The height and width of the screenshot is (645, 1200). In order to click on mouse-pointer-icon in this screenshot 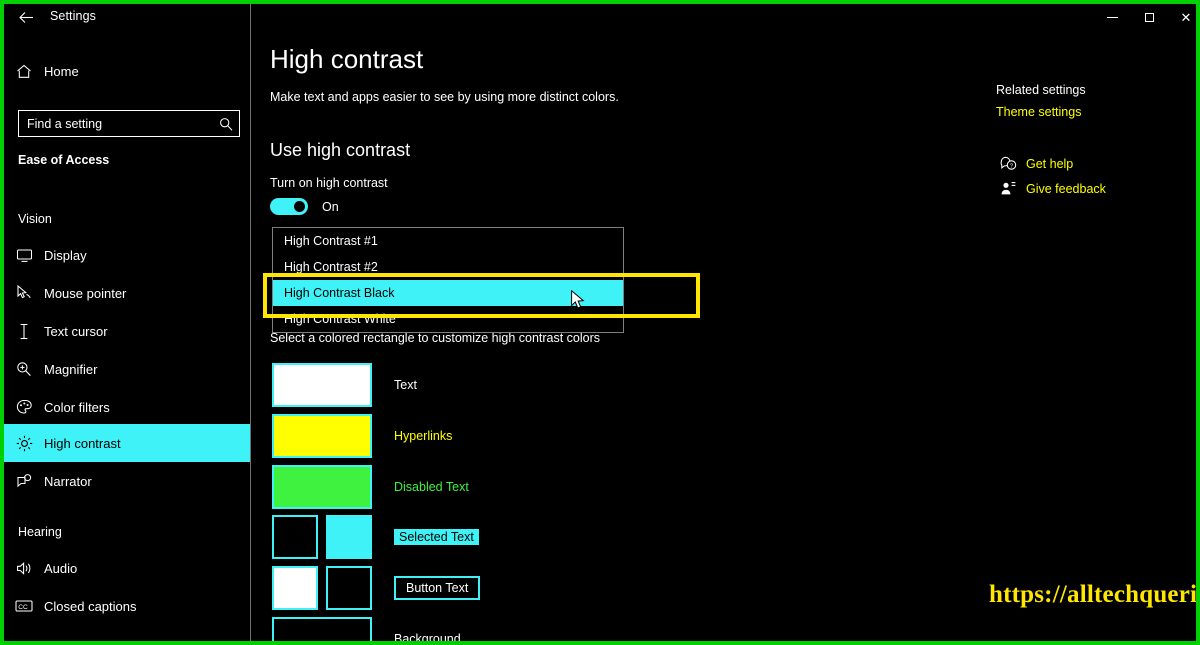, I will do `click(24, 293)`.